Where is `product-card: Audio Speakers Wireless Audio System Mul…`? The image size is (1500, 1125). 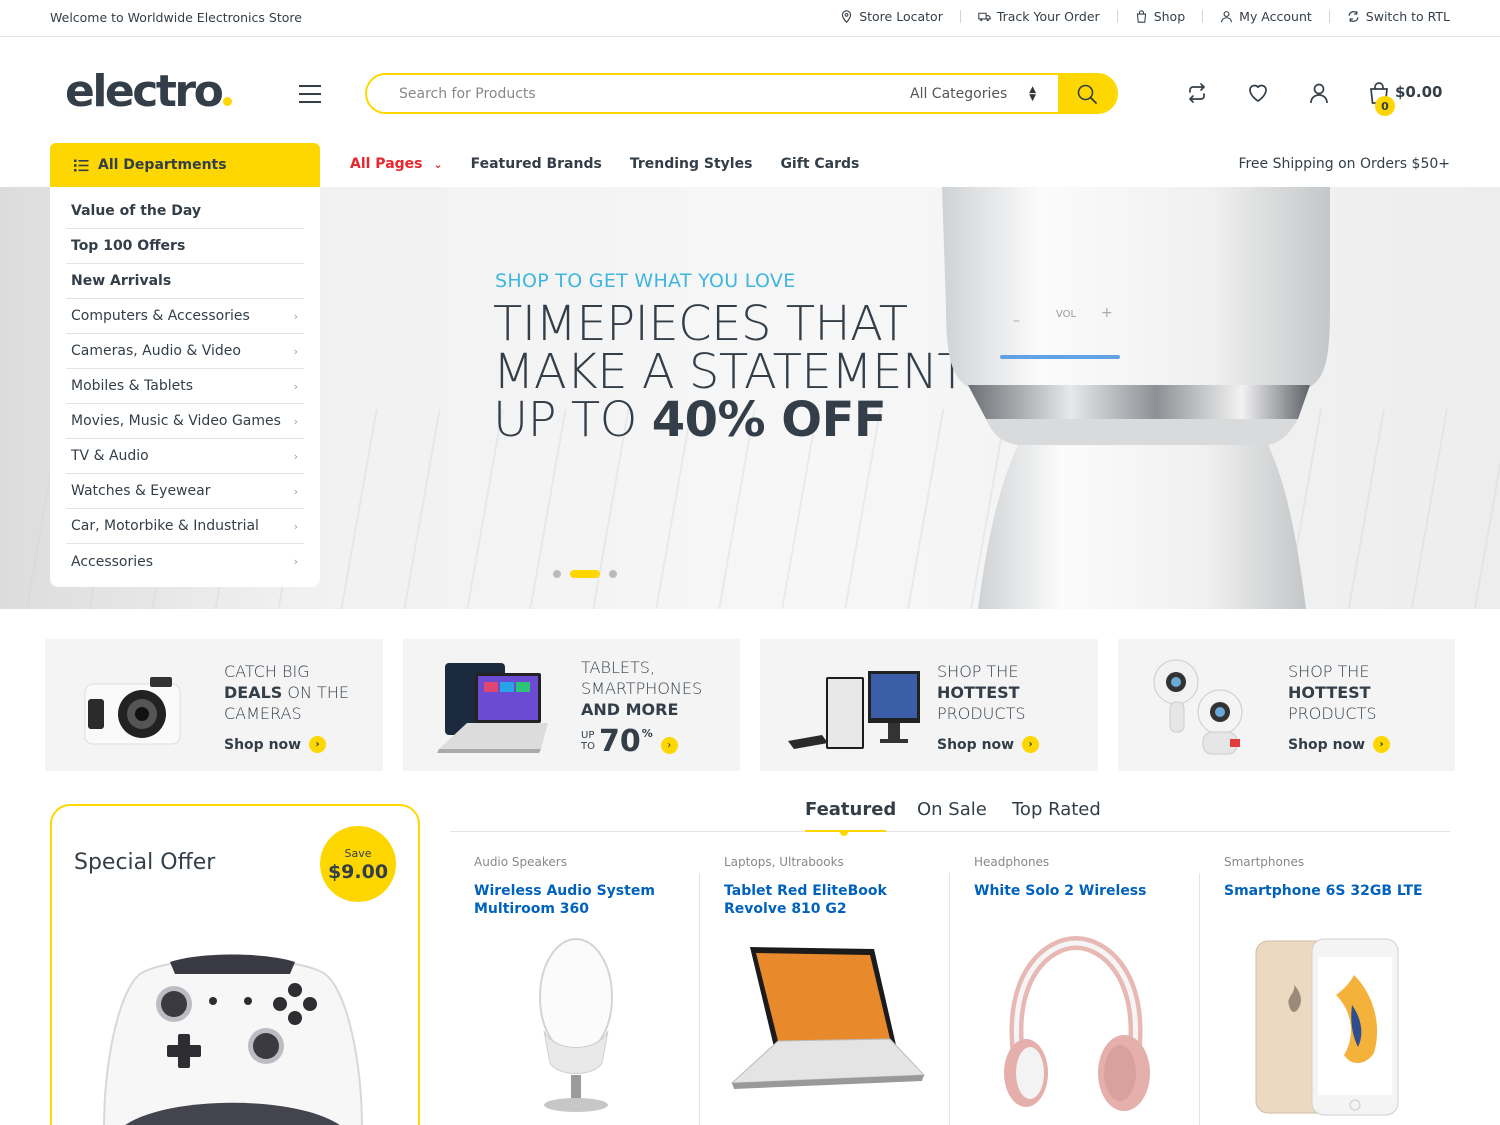
product-card: Audio Speakers Wireless Audio System Mul… is located at coordinates (575, 990).